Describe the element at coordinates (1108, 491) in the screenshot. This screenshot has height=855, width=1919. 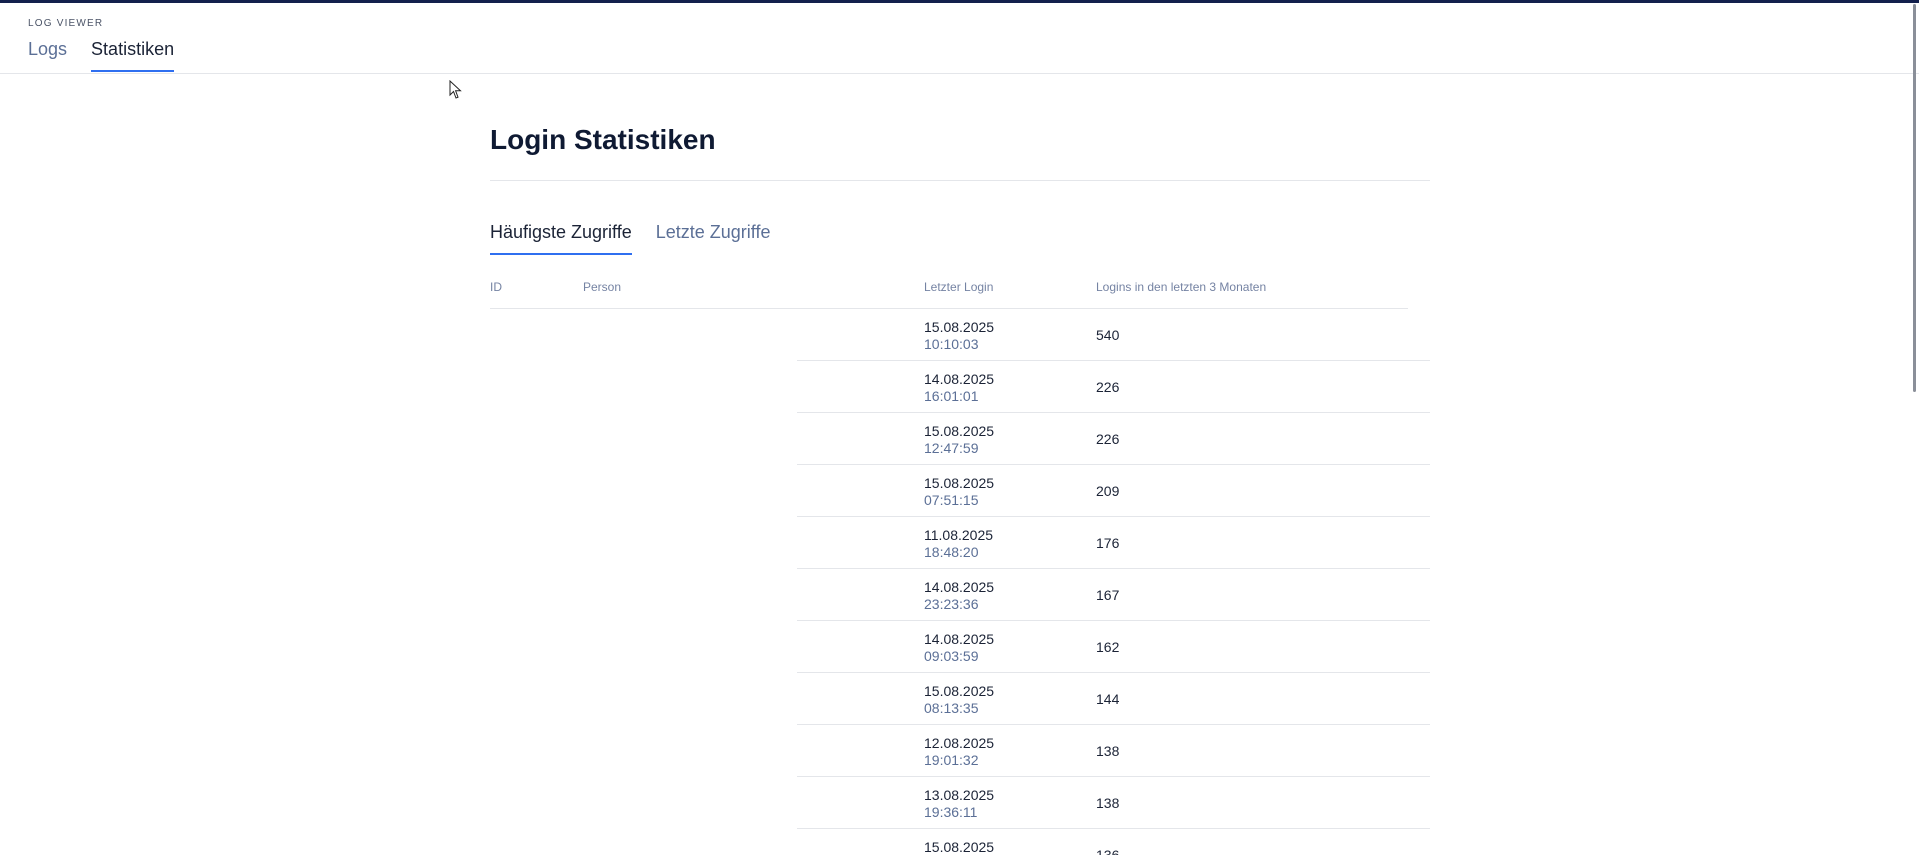
I see `cell-login-count: 209` at that location.